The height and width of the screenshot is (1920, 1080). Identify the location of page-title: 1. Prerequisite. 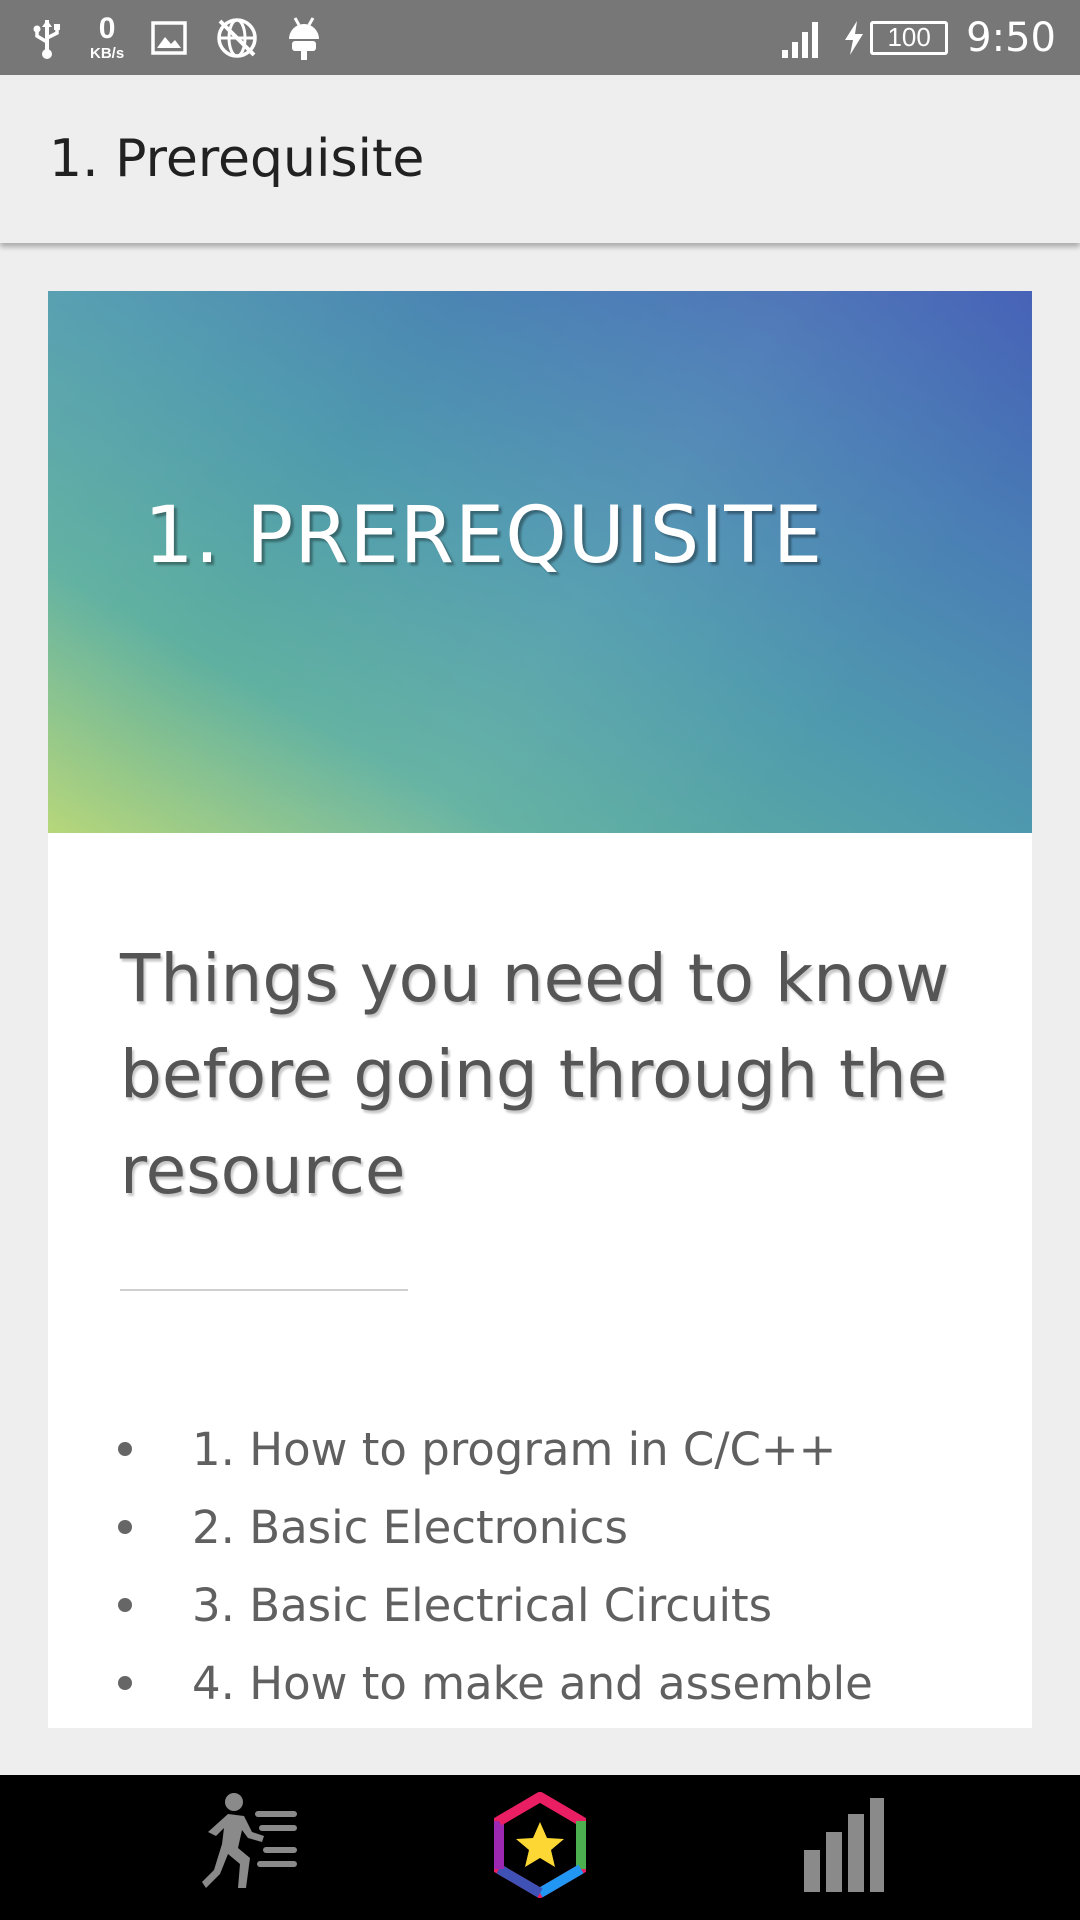
(237, 159).